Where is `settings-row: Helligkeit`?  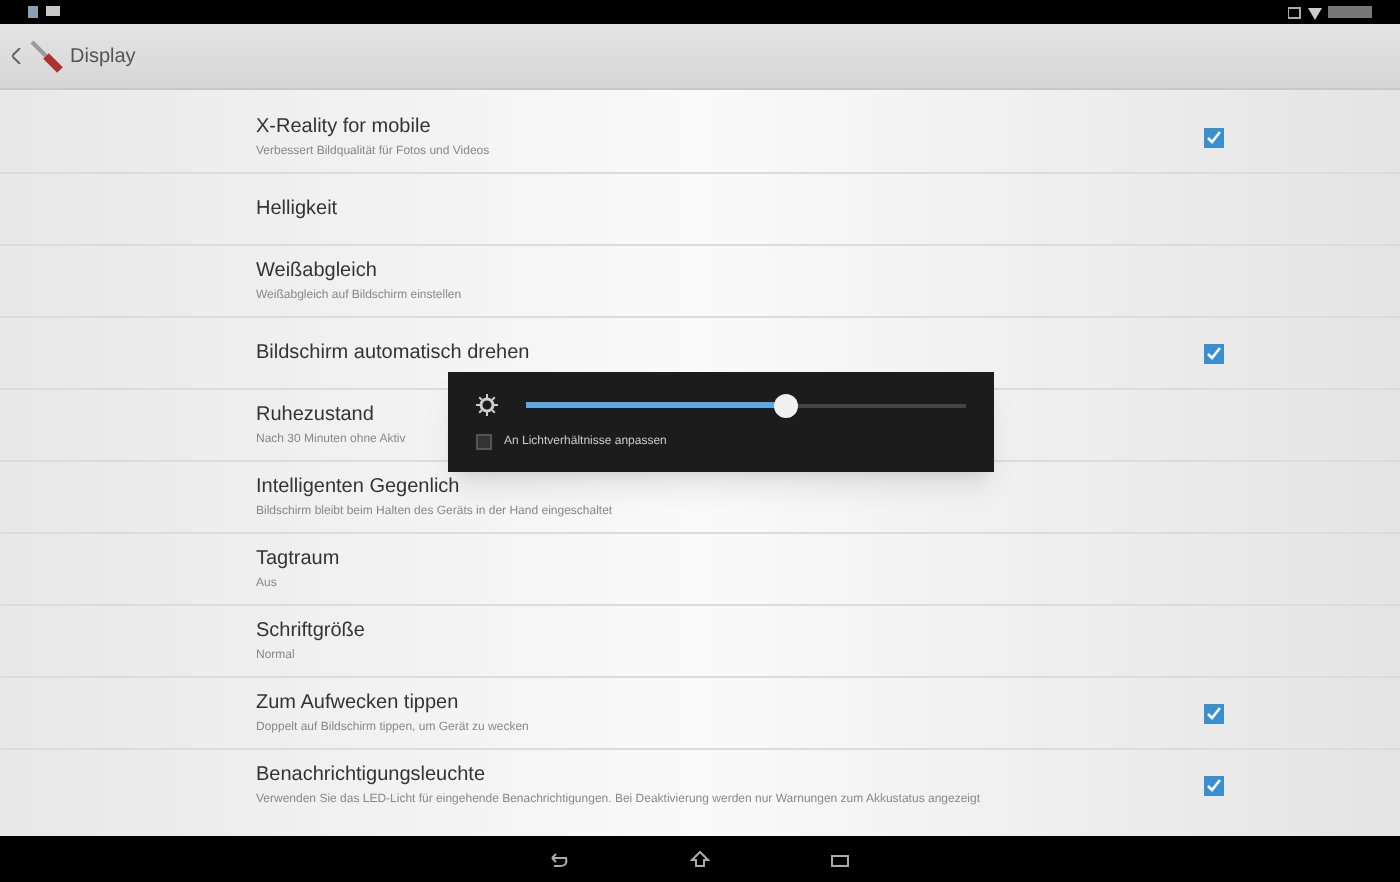
settings-row: Helligkeit is located at coordinates (700, 210).